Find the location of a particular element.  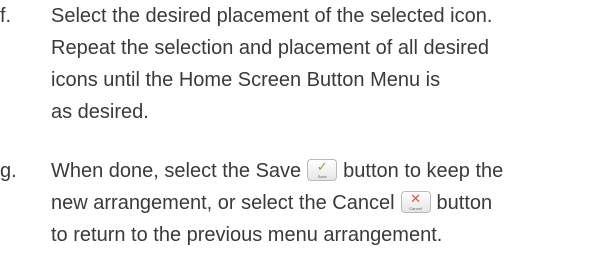

checkmark-icon: ✓ is located at coordinates (322, 166).